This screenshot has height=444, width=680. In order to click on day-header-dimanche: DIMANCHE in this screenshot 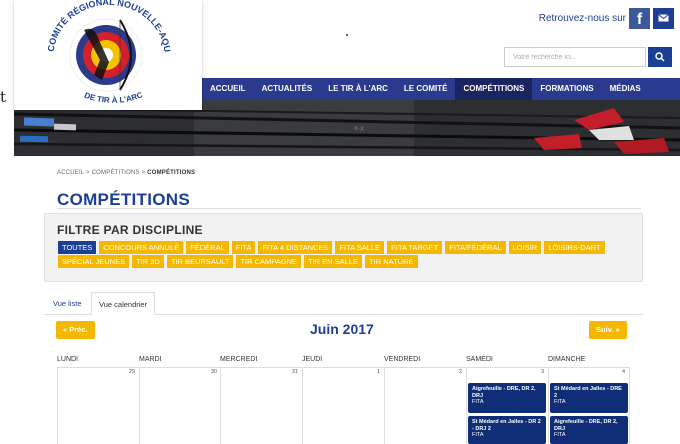, I will do `click(567, 359)`.